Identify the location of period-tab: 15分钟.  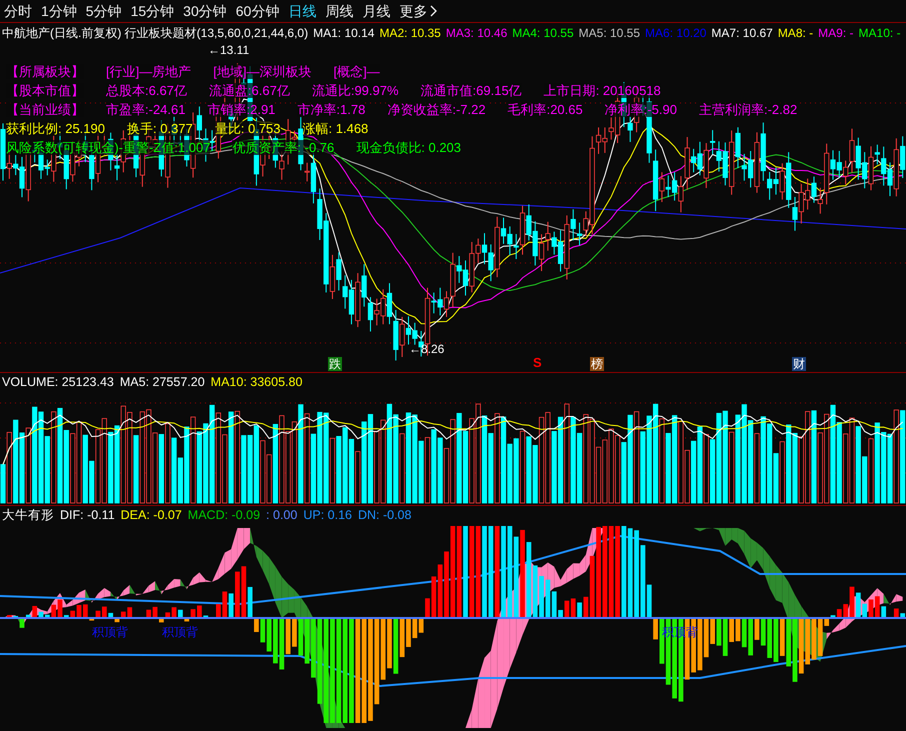
(152, 11).